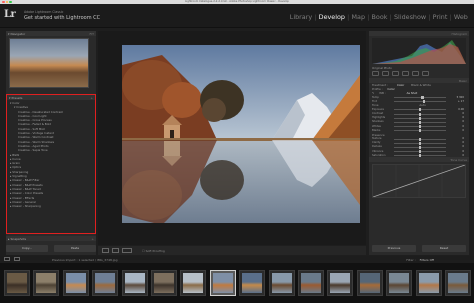 Image resolution: width=474 pixels, height=303 pixels. Describe the element at coordinates (419, 181) in the screenshot. I see `tone-curve-graph` at that location.